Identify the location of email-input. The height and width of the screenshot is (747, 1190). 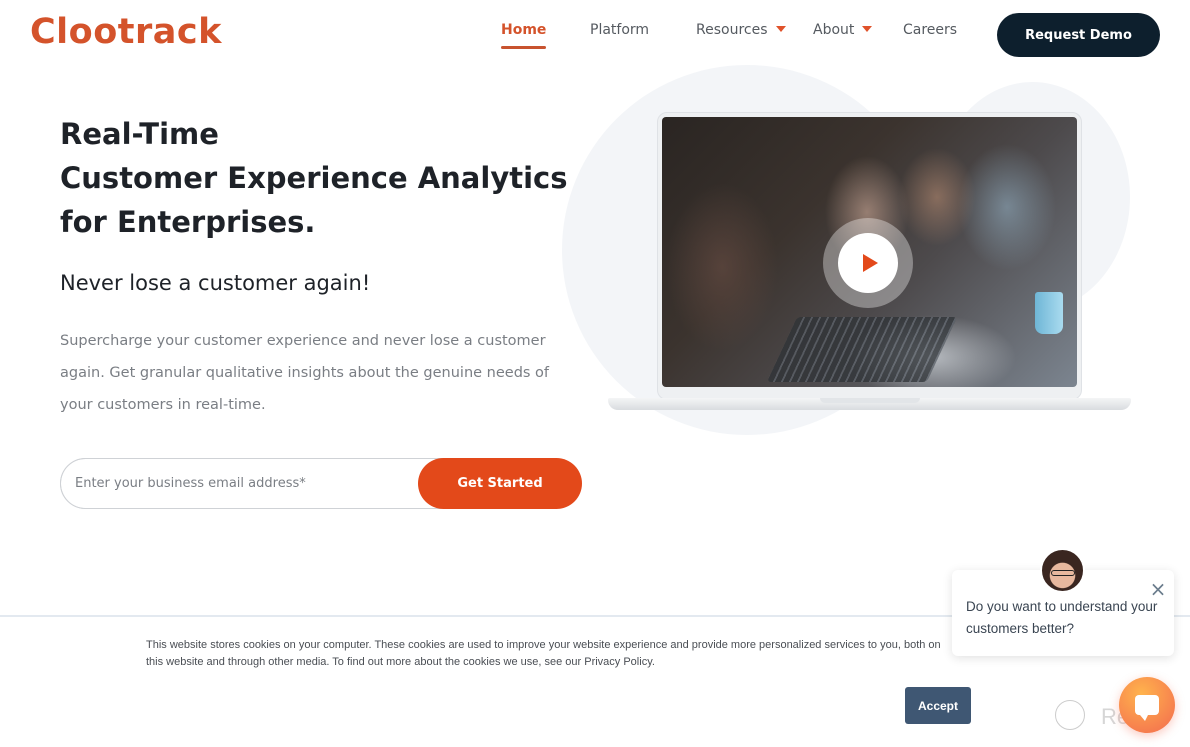
(260, 483).